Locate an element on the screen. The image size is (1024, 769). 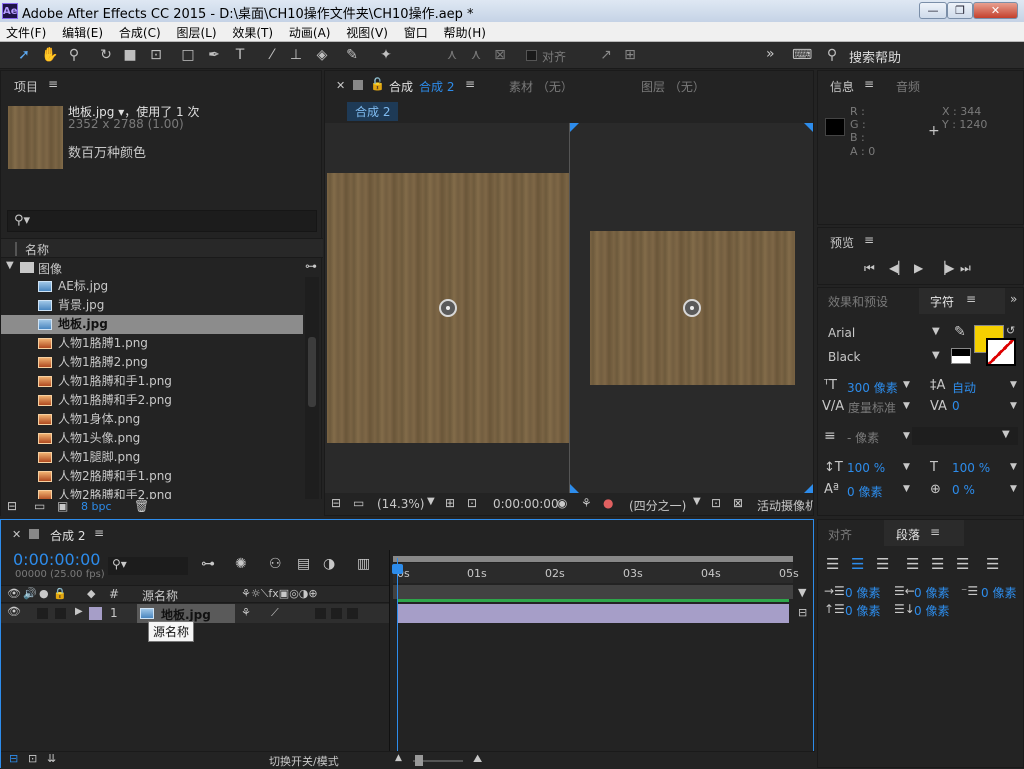
viewer-timecode: 0:00:00:00 is located at coordinates (526, 504).